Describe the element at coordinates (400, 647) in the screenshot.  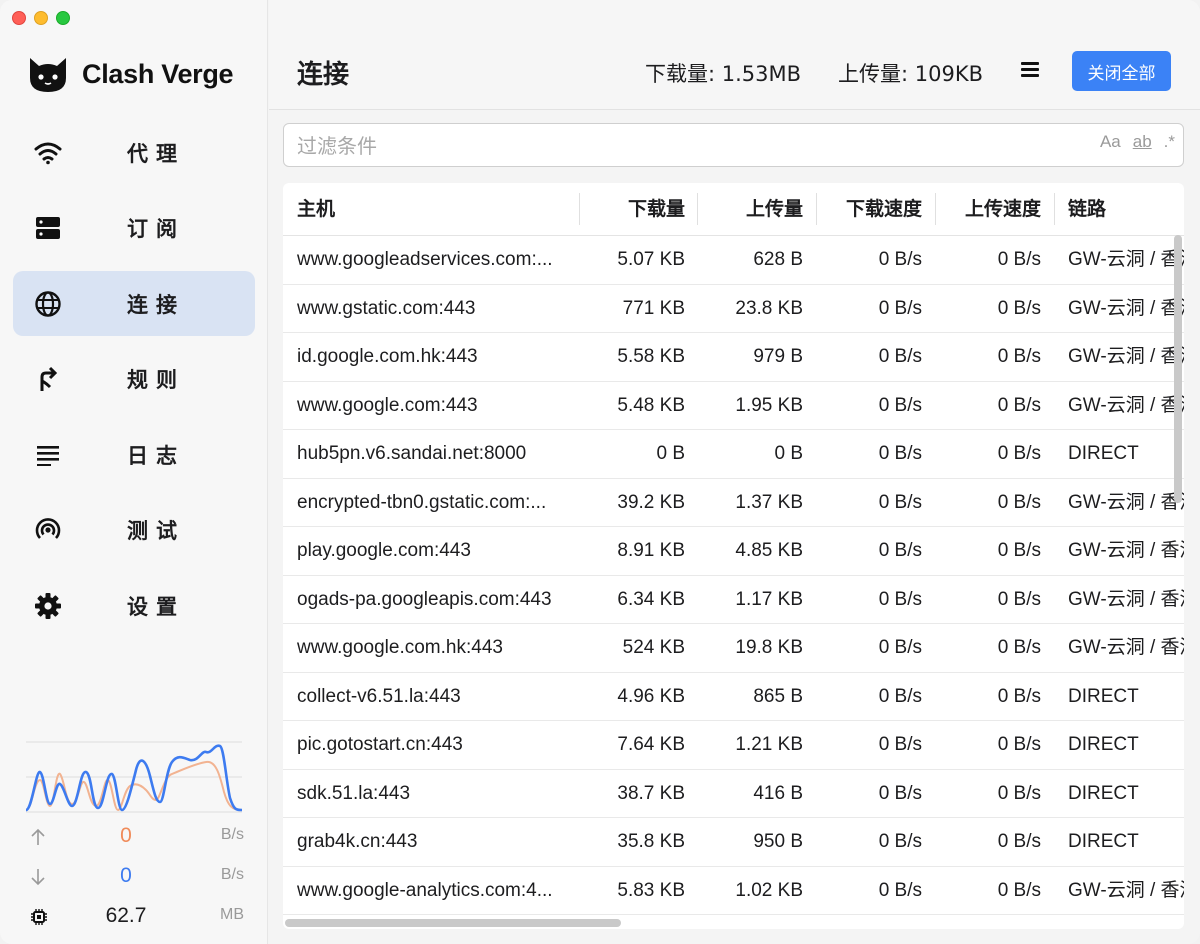
I see `cell-host: www.google.com.hk:443` at that location.